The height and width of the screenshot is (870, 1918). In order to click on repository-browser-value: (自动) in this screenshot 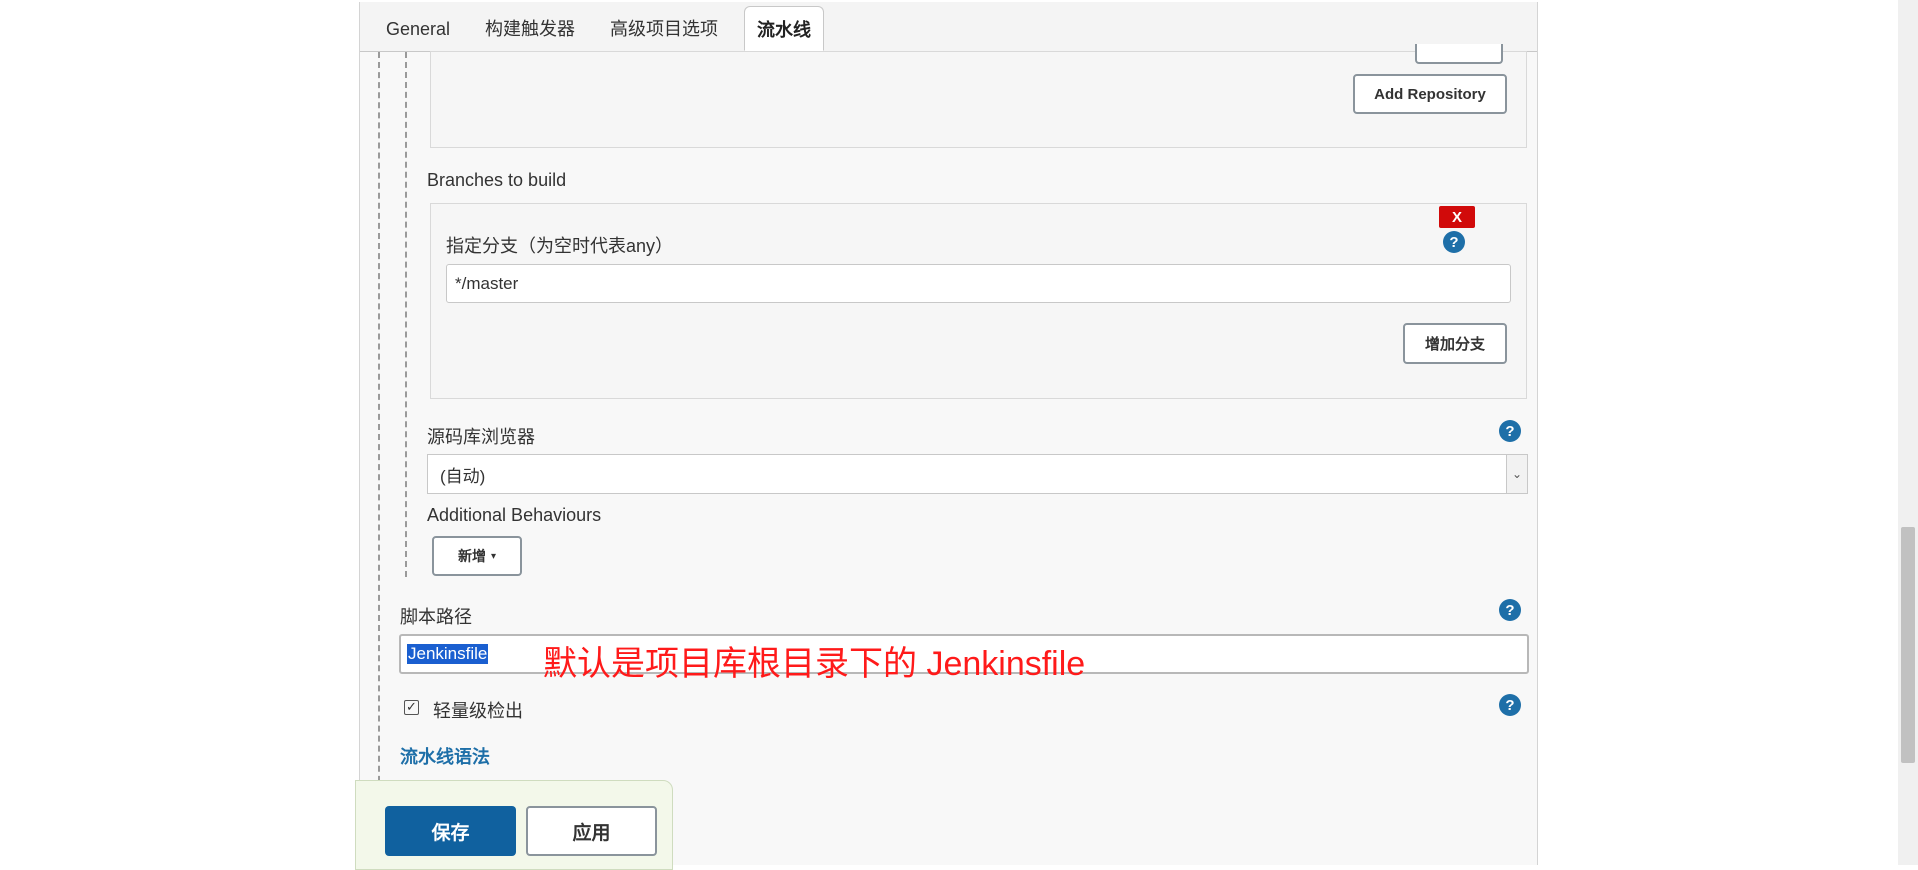, I will do `click(463, 476)`.